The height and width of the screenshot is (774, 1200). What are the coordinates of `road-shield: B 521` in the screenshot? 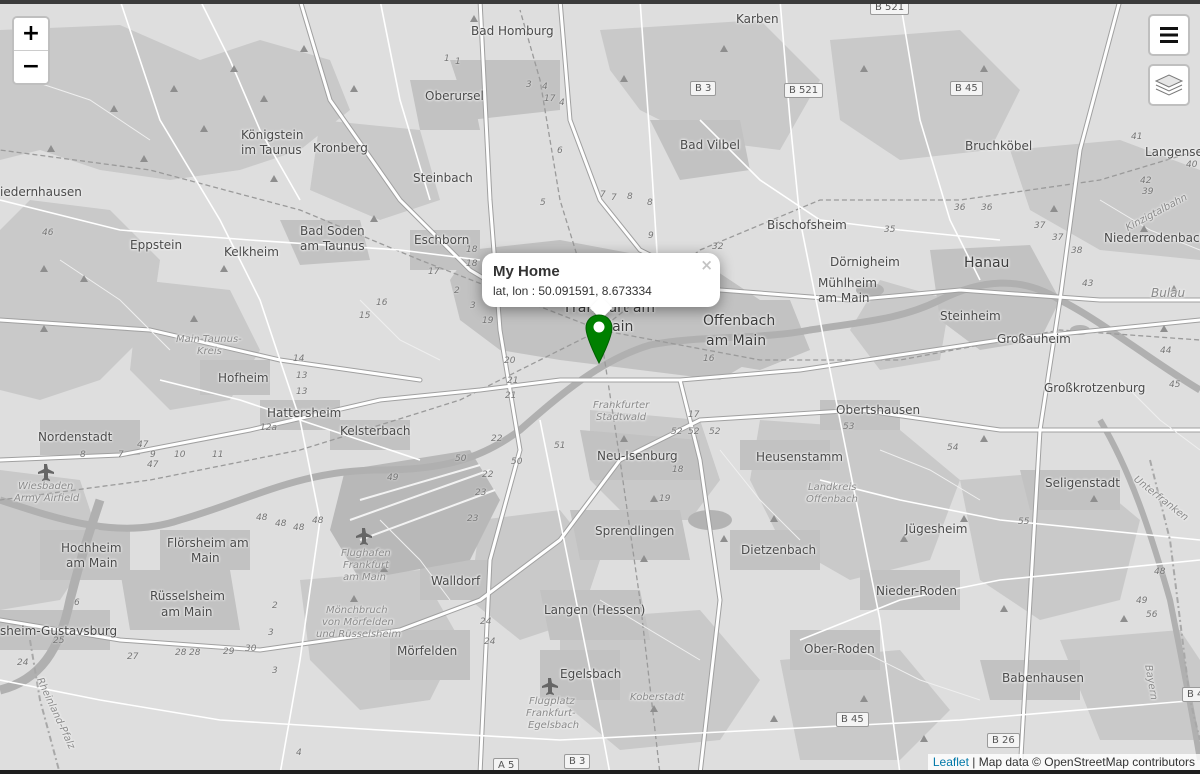 It's located at (804, 90).